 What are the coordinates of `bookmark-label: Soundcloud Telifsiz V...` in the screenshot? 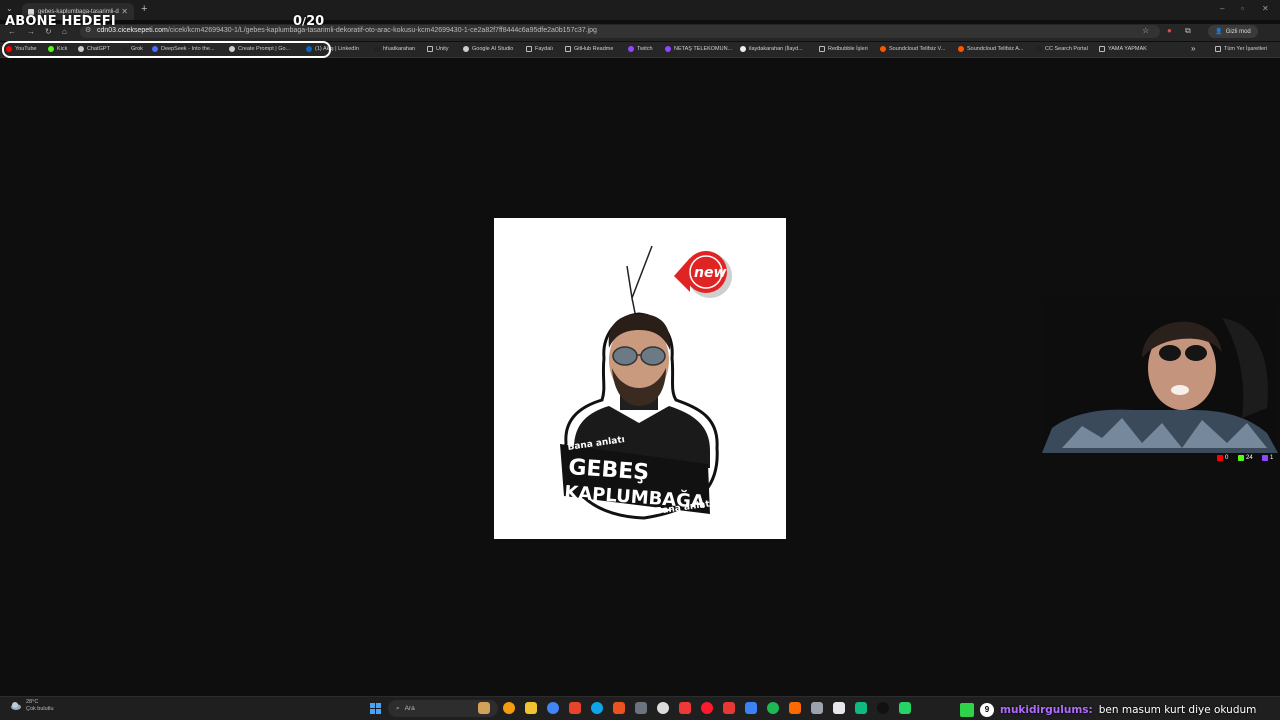 It's located at (917, 49).